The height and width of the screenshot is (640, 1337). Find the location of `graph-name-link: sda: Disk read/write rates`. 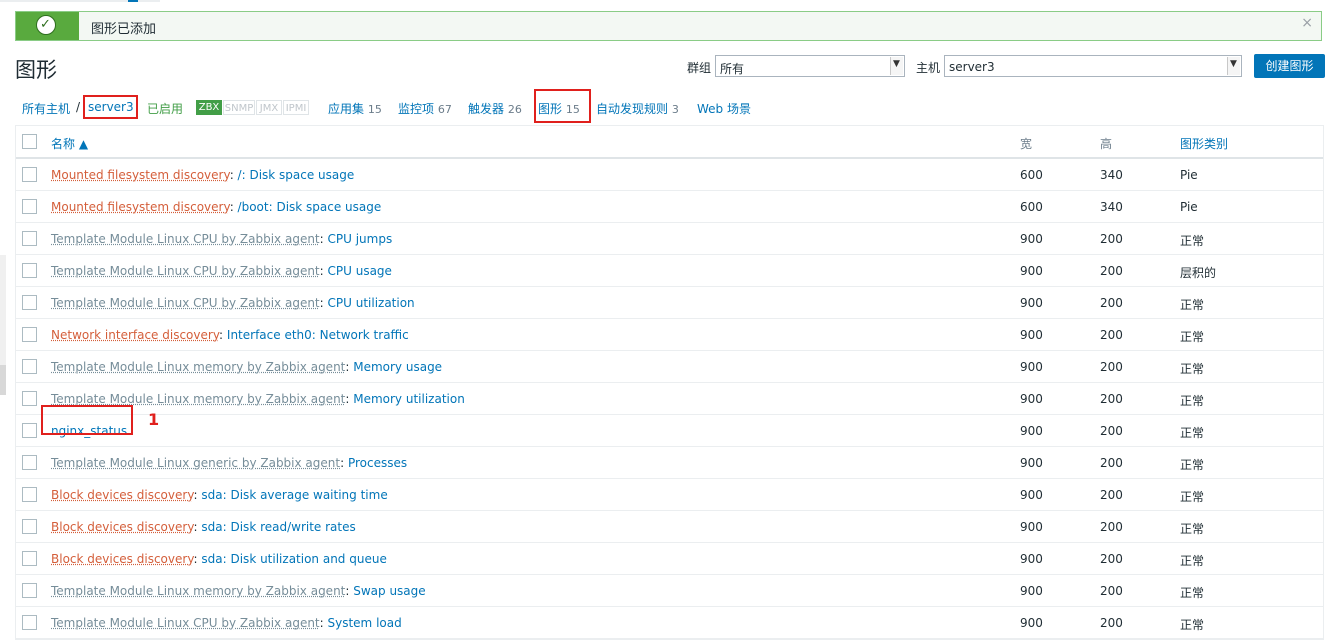

graph-name-link: sda: Disk read/write rates is located at coordinates (278, 527).